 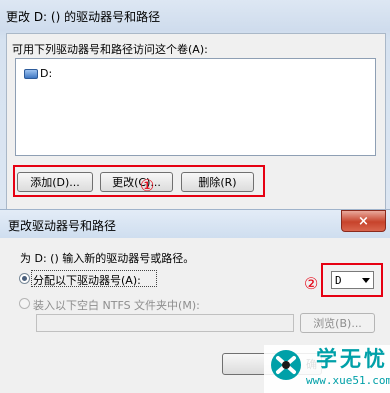 What do you see at coordinates (165, 323) in the screenshot?
I see `folder-path-input` at bounding box center [165, 323].